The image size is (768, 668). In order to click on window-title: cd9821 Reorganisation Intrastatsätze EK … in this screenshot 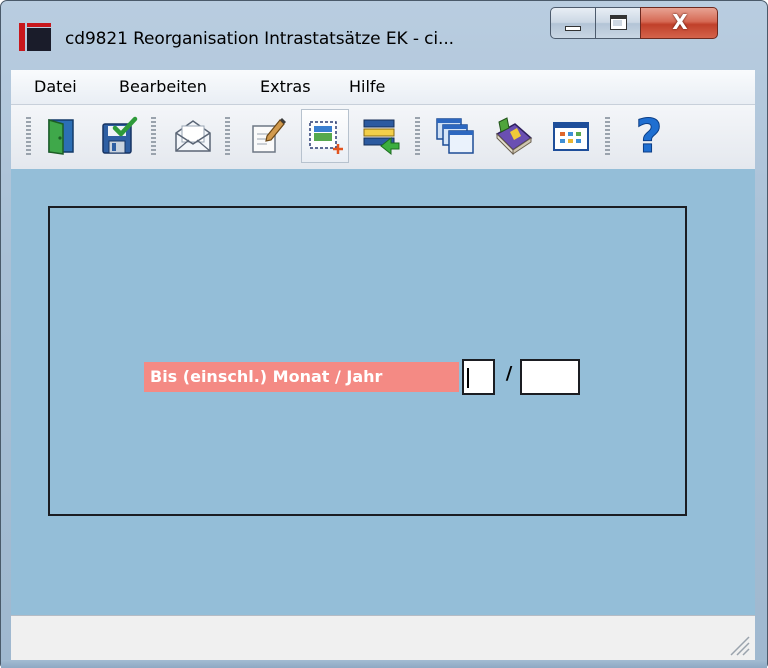, I will do `click(259, 39)`.